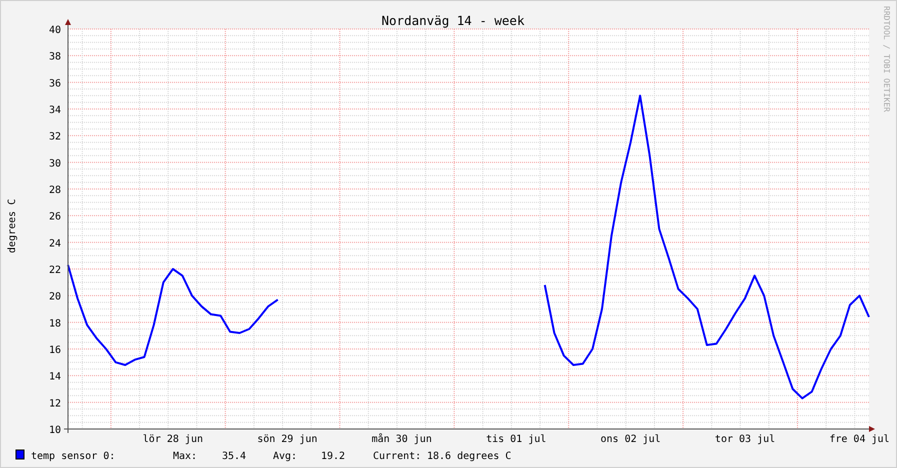 The image size is (897, 468). I want to click on y-tick-label: 14, so click(54, 377).